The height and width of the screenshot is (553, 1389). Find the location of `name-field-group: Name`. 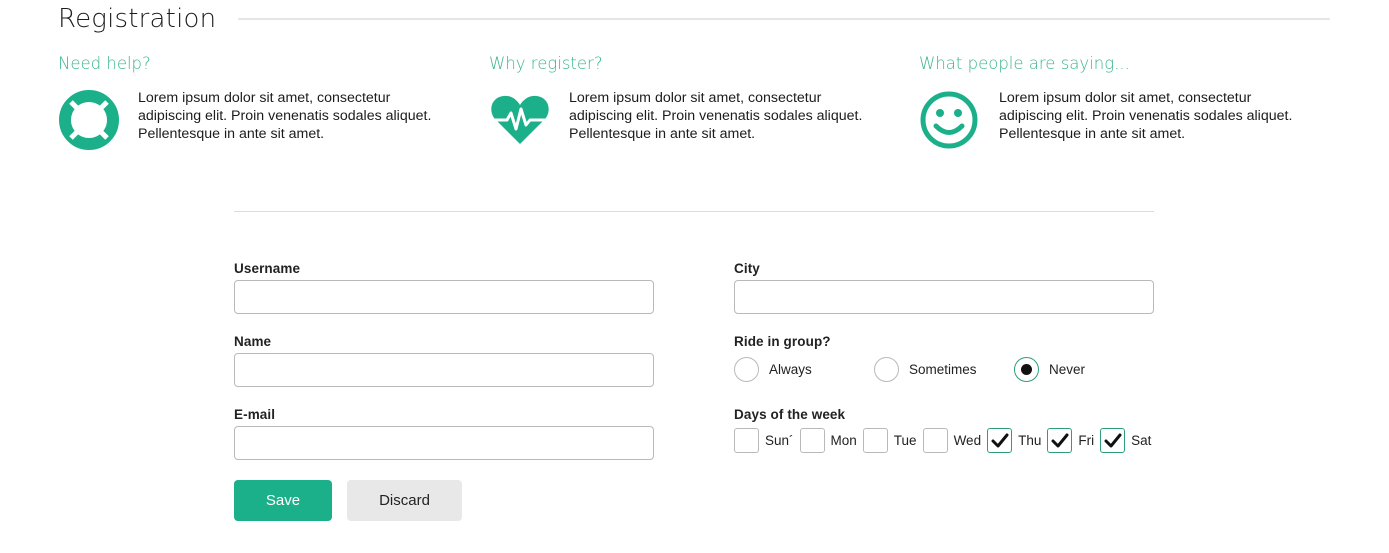

name-field-group: Name is located at coordinates (444, 360).